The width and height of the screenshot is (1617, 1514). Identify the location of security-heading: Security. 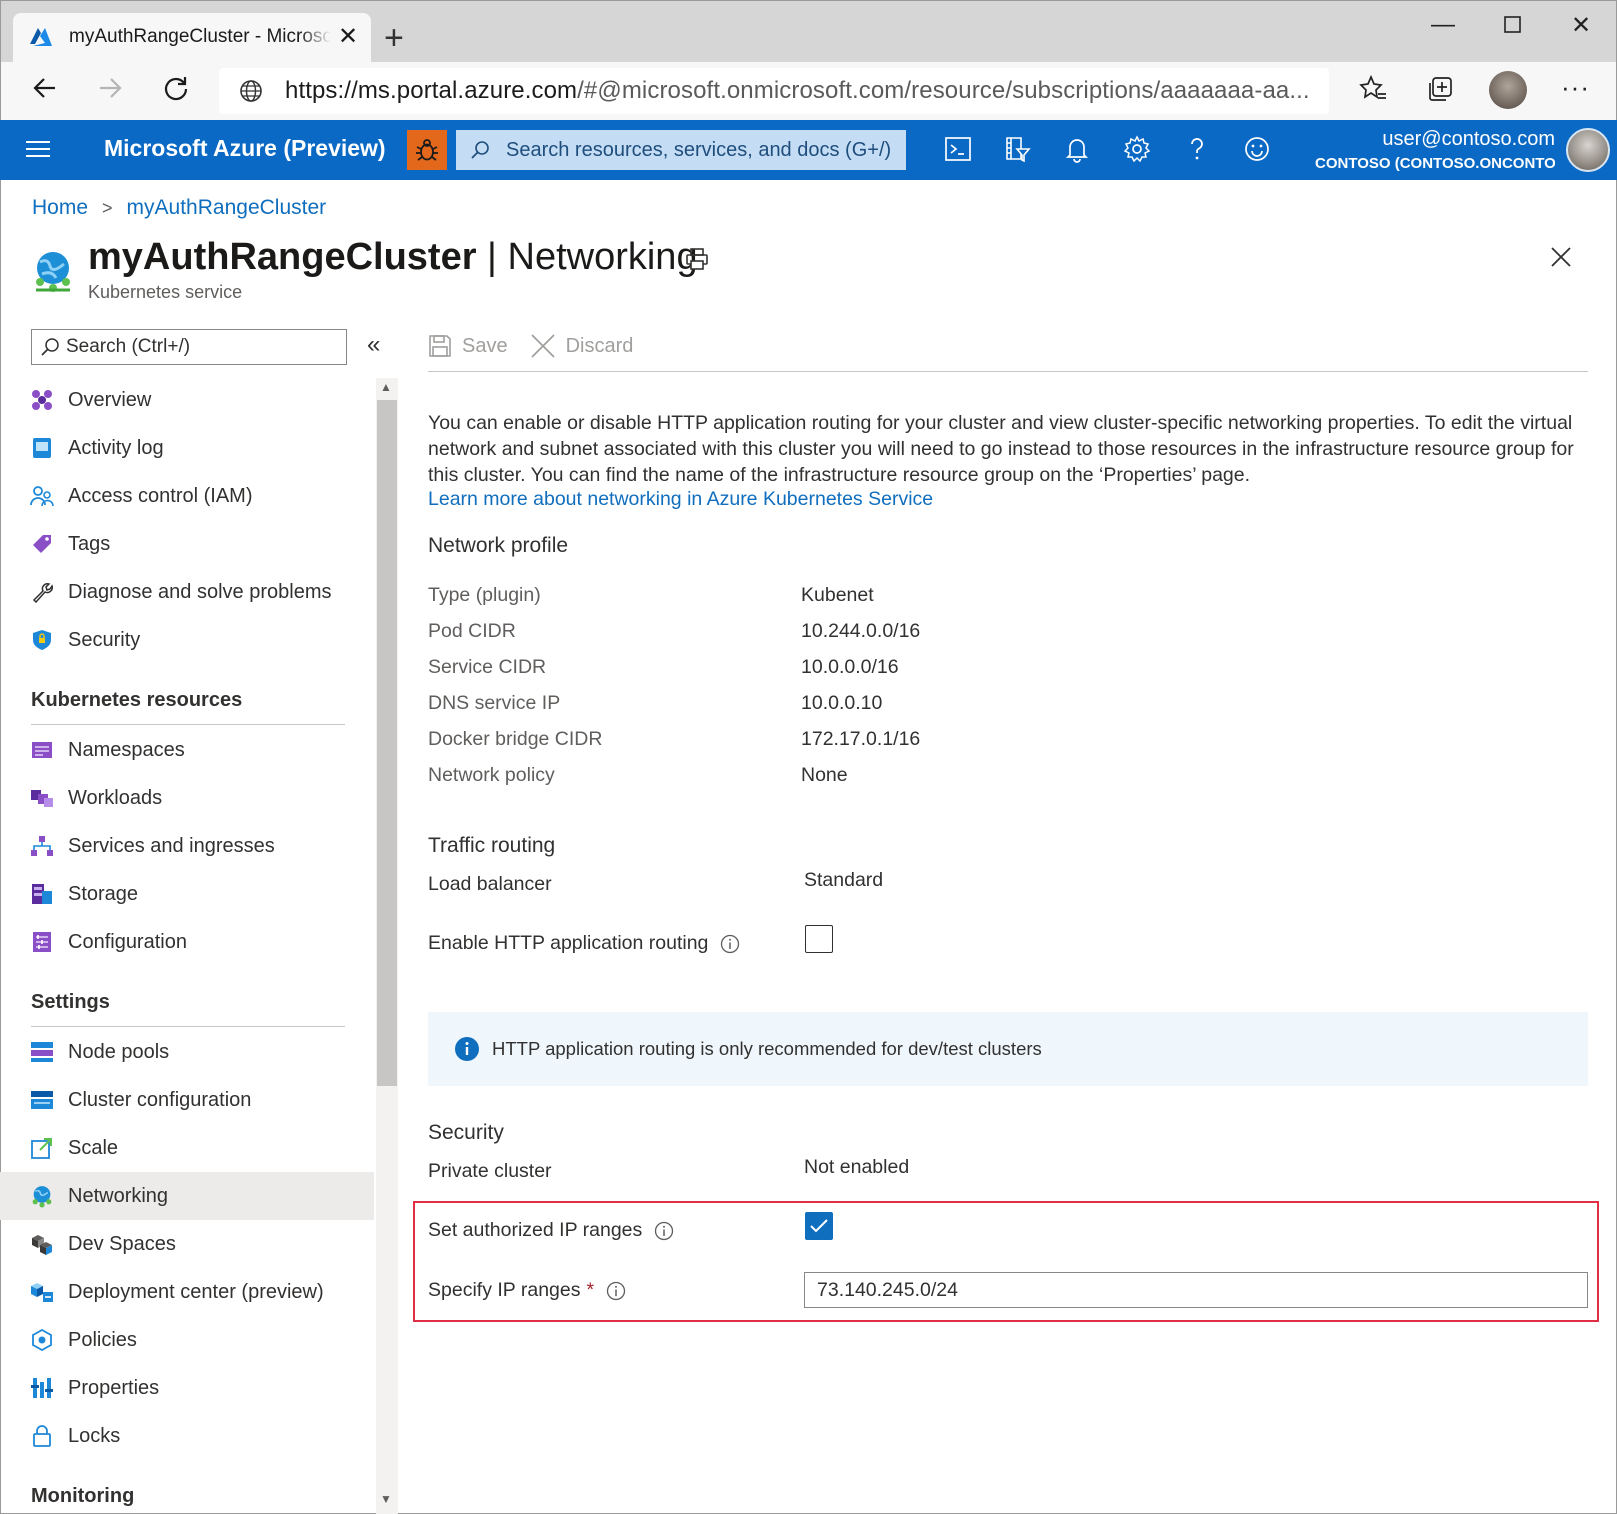
(466, 1132).